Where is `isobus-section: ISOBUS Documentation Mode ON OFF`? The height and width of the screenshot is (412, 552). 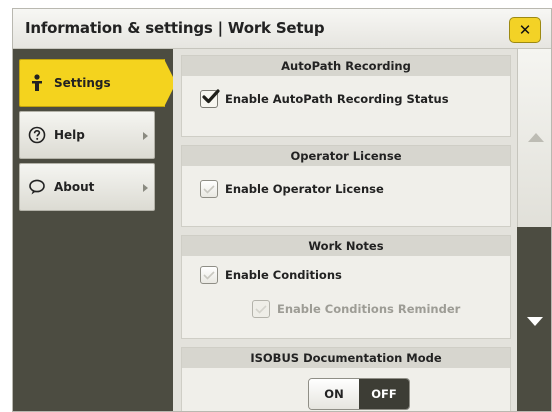 isobus-section: ISOBUS Documentation Mode ON OFF is located at coordinates (346, 379).